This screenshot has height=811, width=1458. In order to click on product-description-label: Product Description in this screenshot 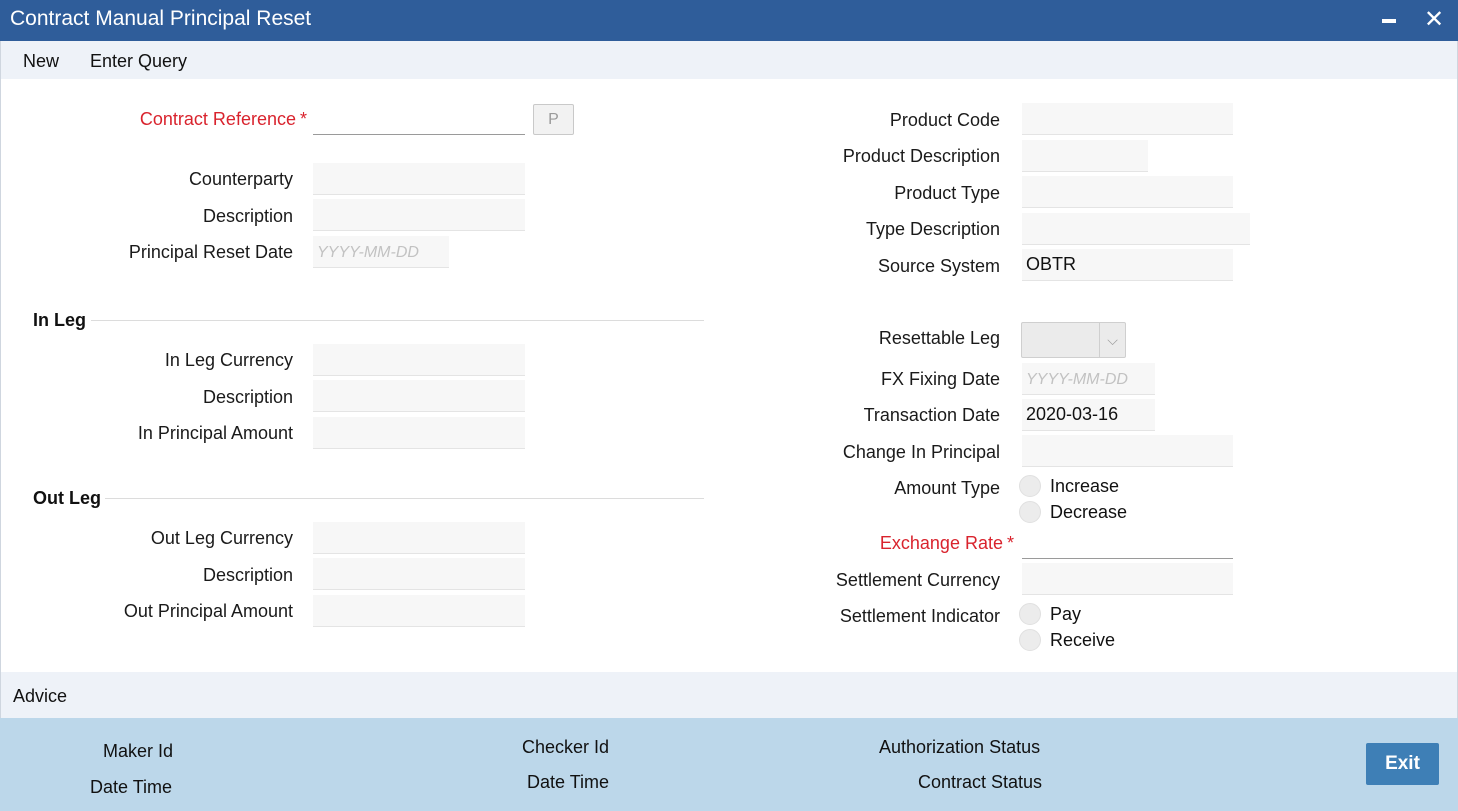, I will do `click(921, 156)`.